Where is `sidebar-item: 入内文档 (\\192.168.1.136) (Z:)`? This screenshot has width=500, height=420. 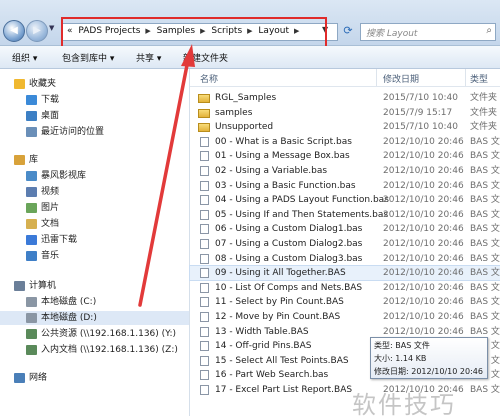 sidebar-item: 入内文档 (\\192.168.1.136) (Z:) is located at coordinates (94, 350).